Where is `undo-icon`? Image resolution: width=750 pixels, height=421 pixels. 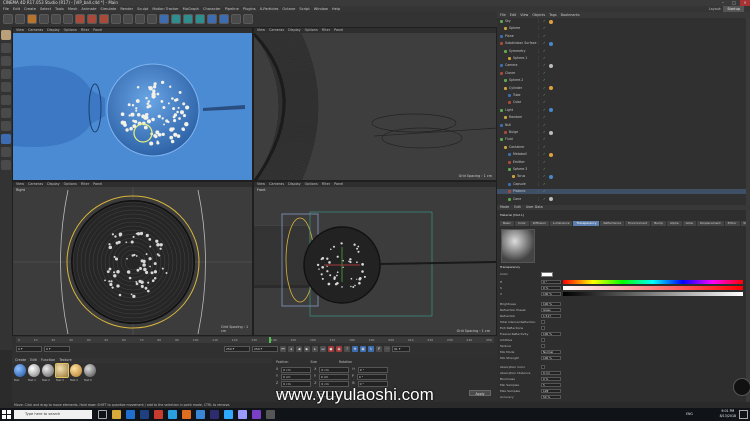 undo-icon is located at coordinates (8, 19).